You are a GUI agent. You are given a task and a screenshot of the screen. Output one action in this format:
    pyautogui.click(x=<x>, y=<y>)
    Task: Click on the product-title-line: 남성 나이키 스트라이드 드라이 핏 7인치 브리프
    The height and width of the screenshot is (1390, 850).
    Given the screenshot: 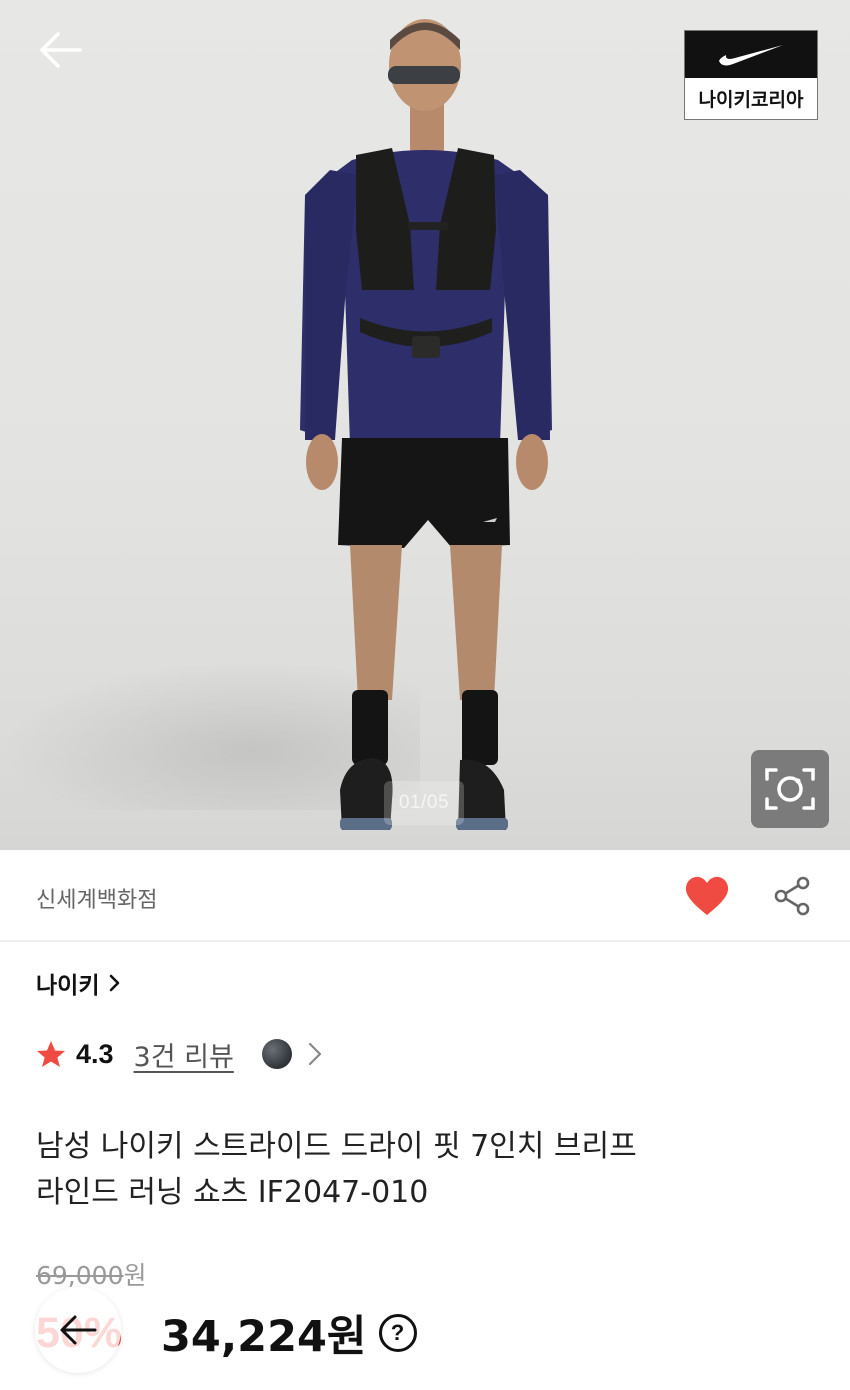 What is the action you would take?
    pyautogui.click(x=336, y=1146)
    